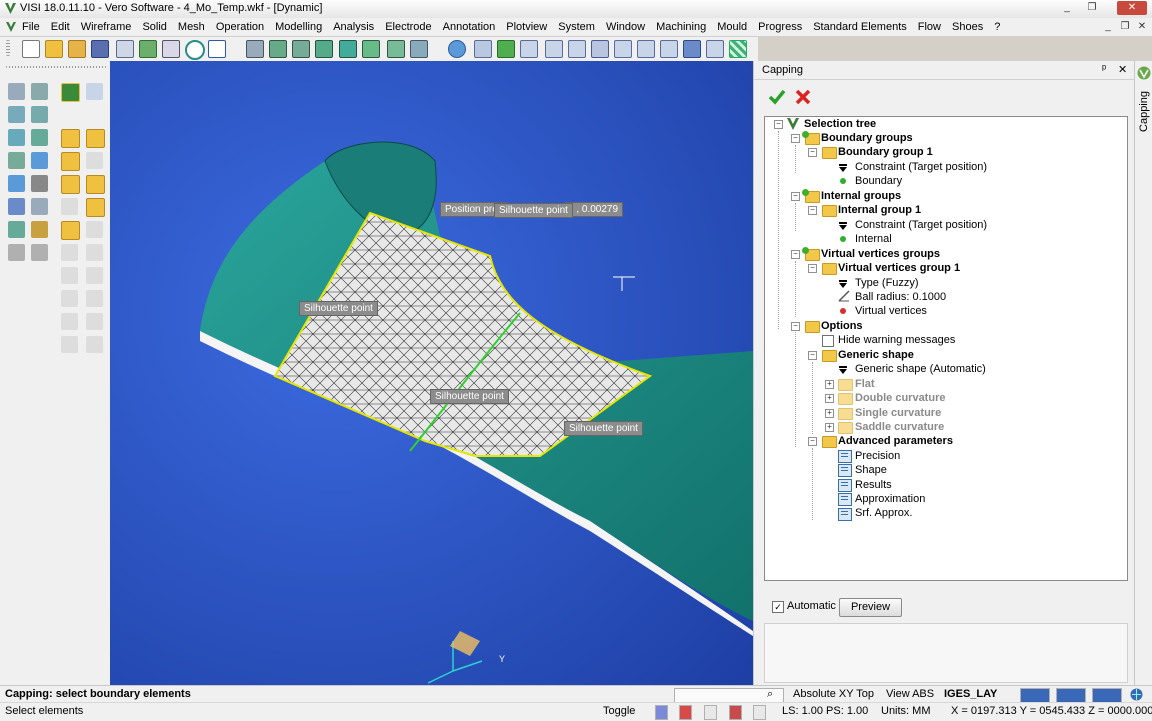 The width and height of the screenshot is (1152, 721). What do you see at coordinates (997, 27) in the screenshot?
I see `menu-help: ?` at bounding box center [997, 27].